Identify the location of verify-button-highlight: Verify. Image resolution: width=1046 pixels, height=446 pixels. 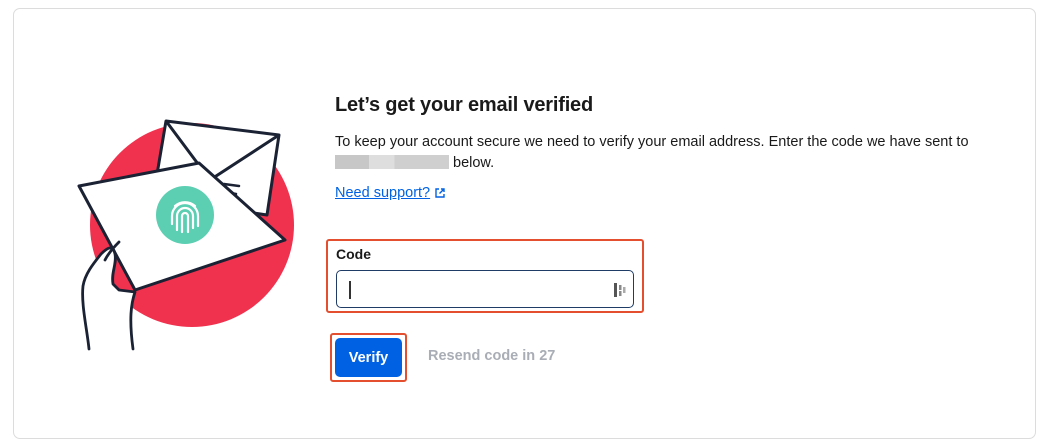
(368, 357).